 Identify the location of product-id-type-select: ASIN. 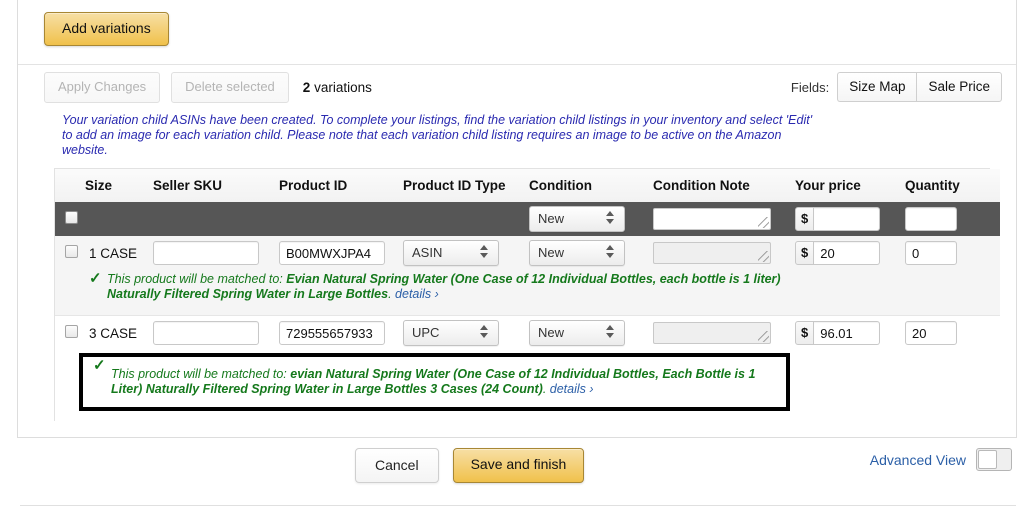
(451, 253).